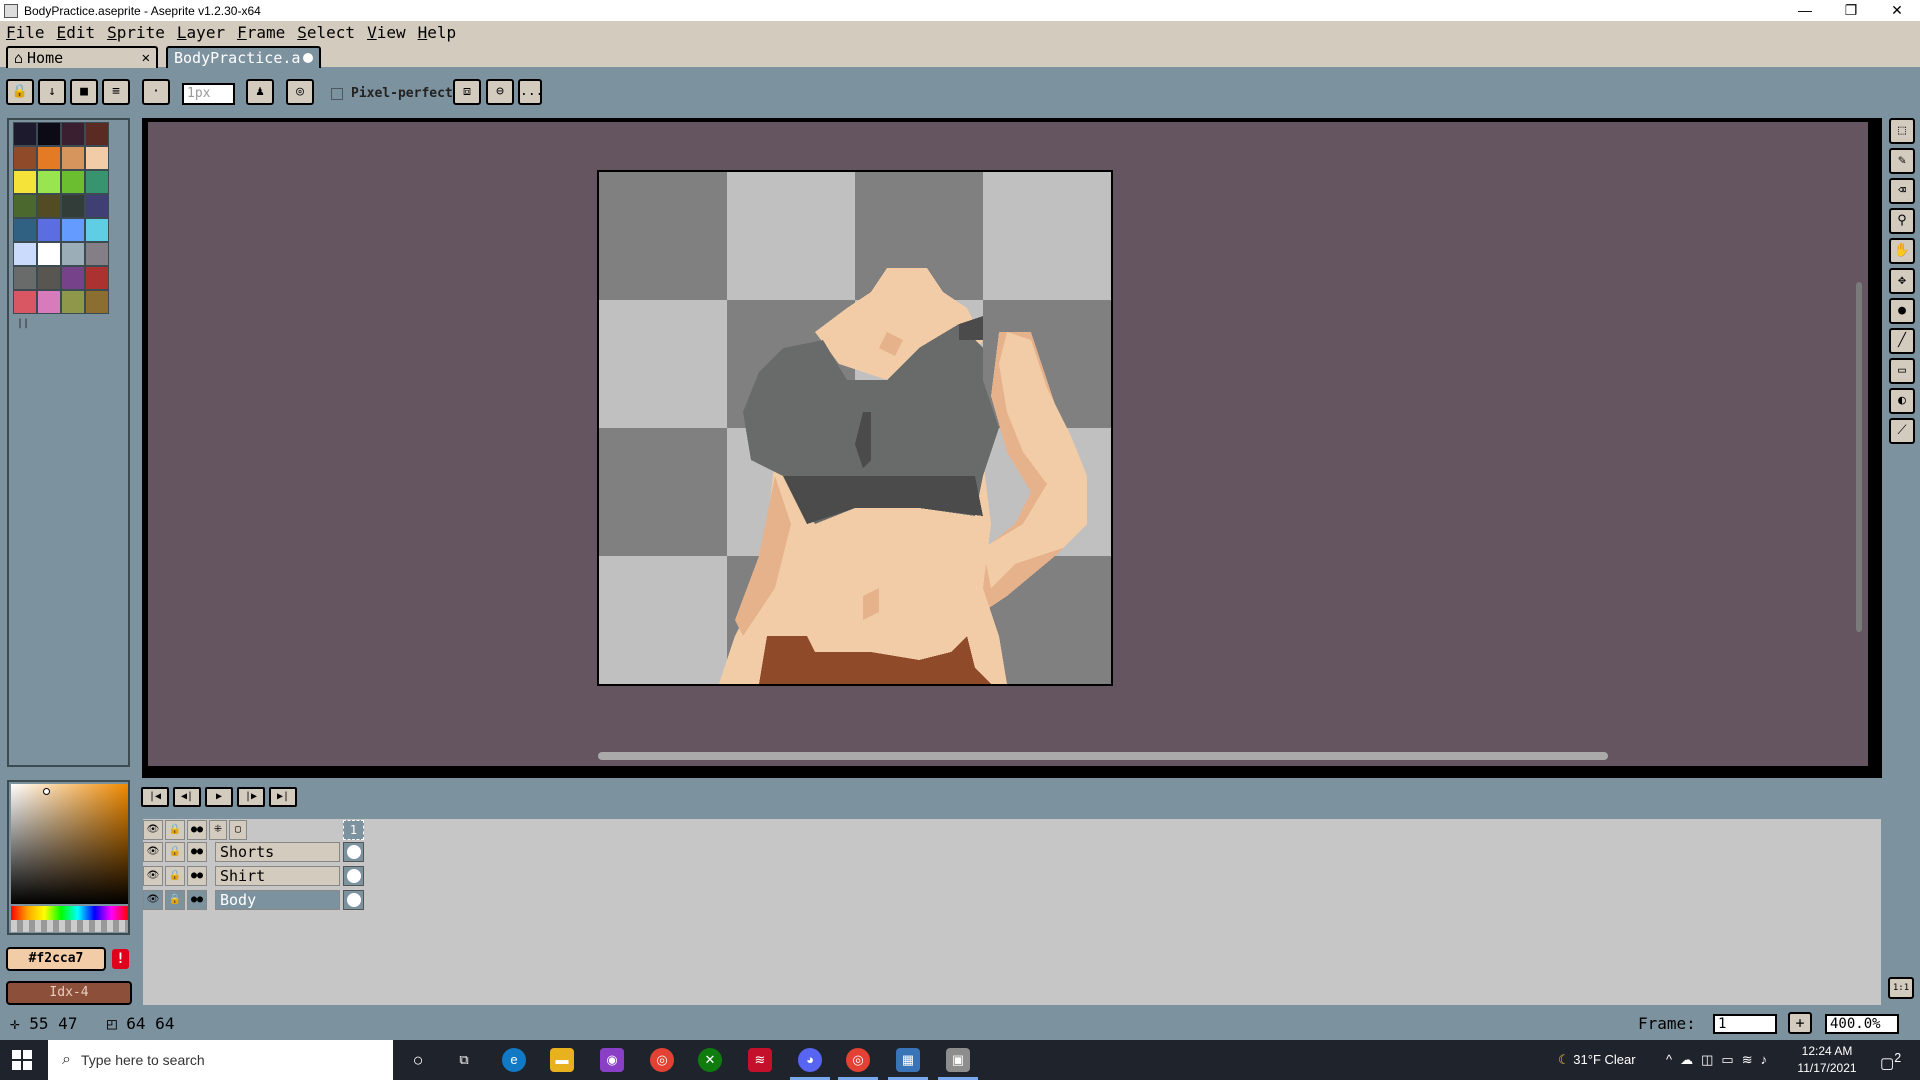  I want to click on xbox-icon: ✕, so click(710, 1060).